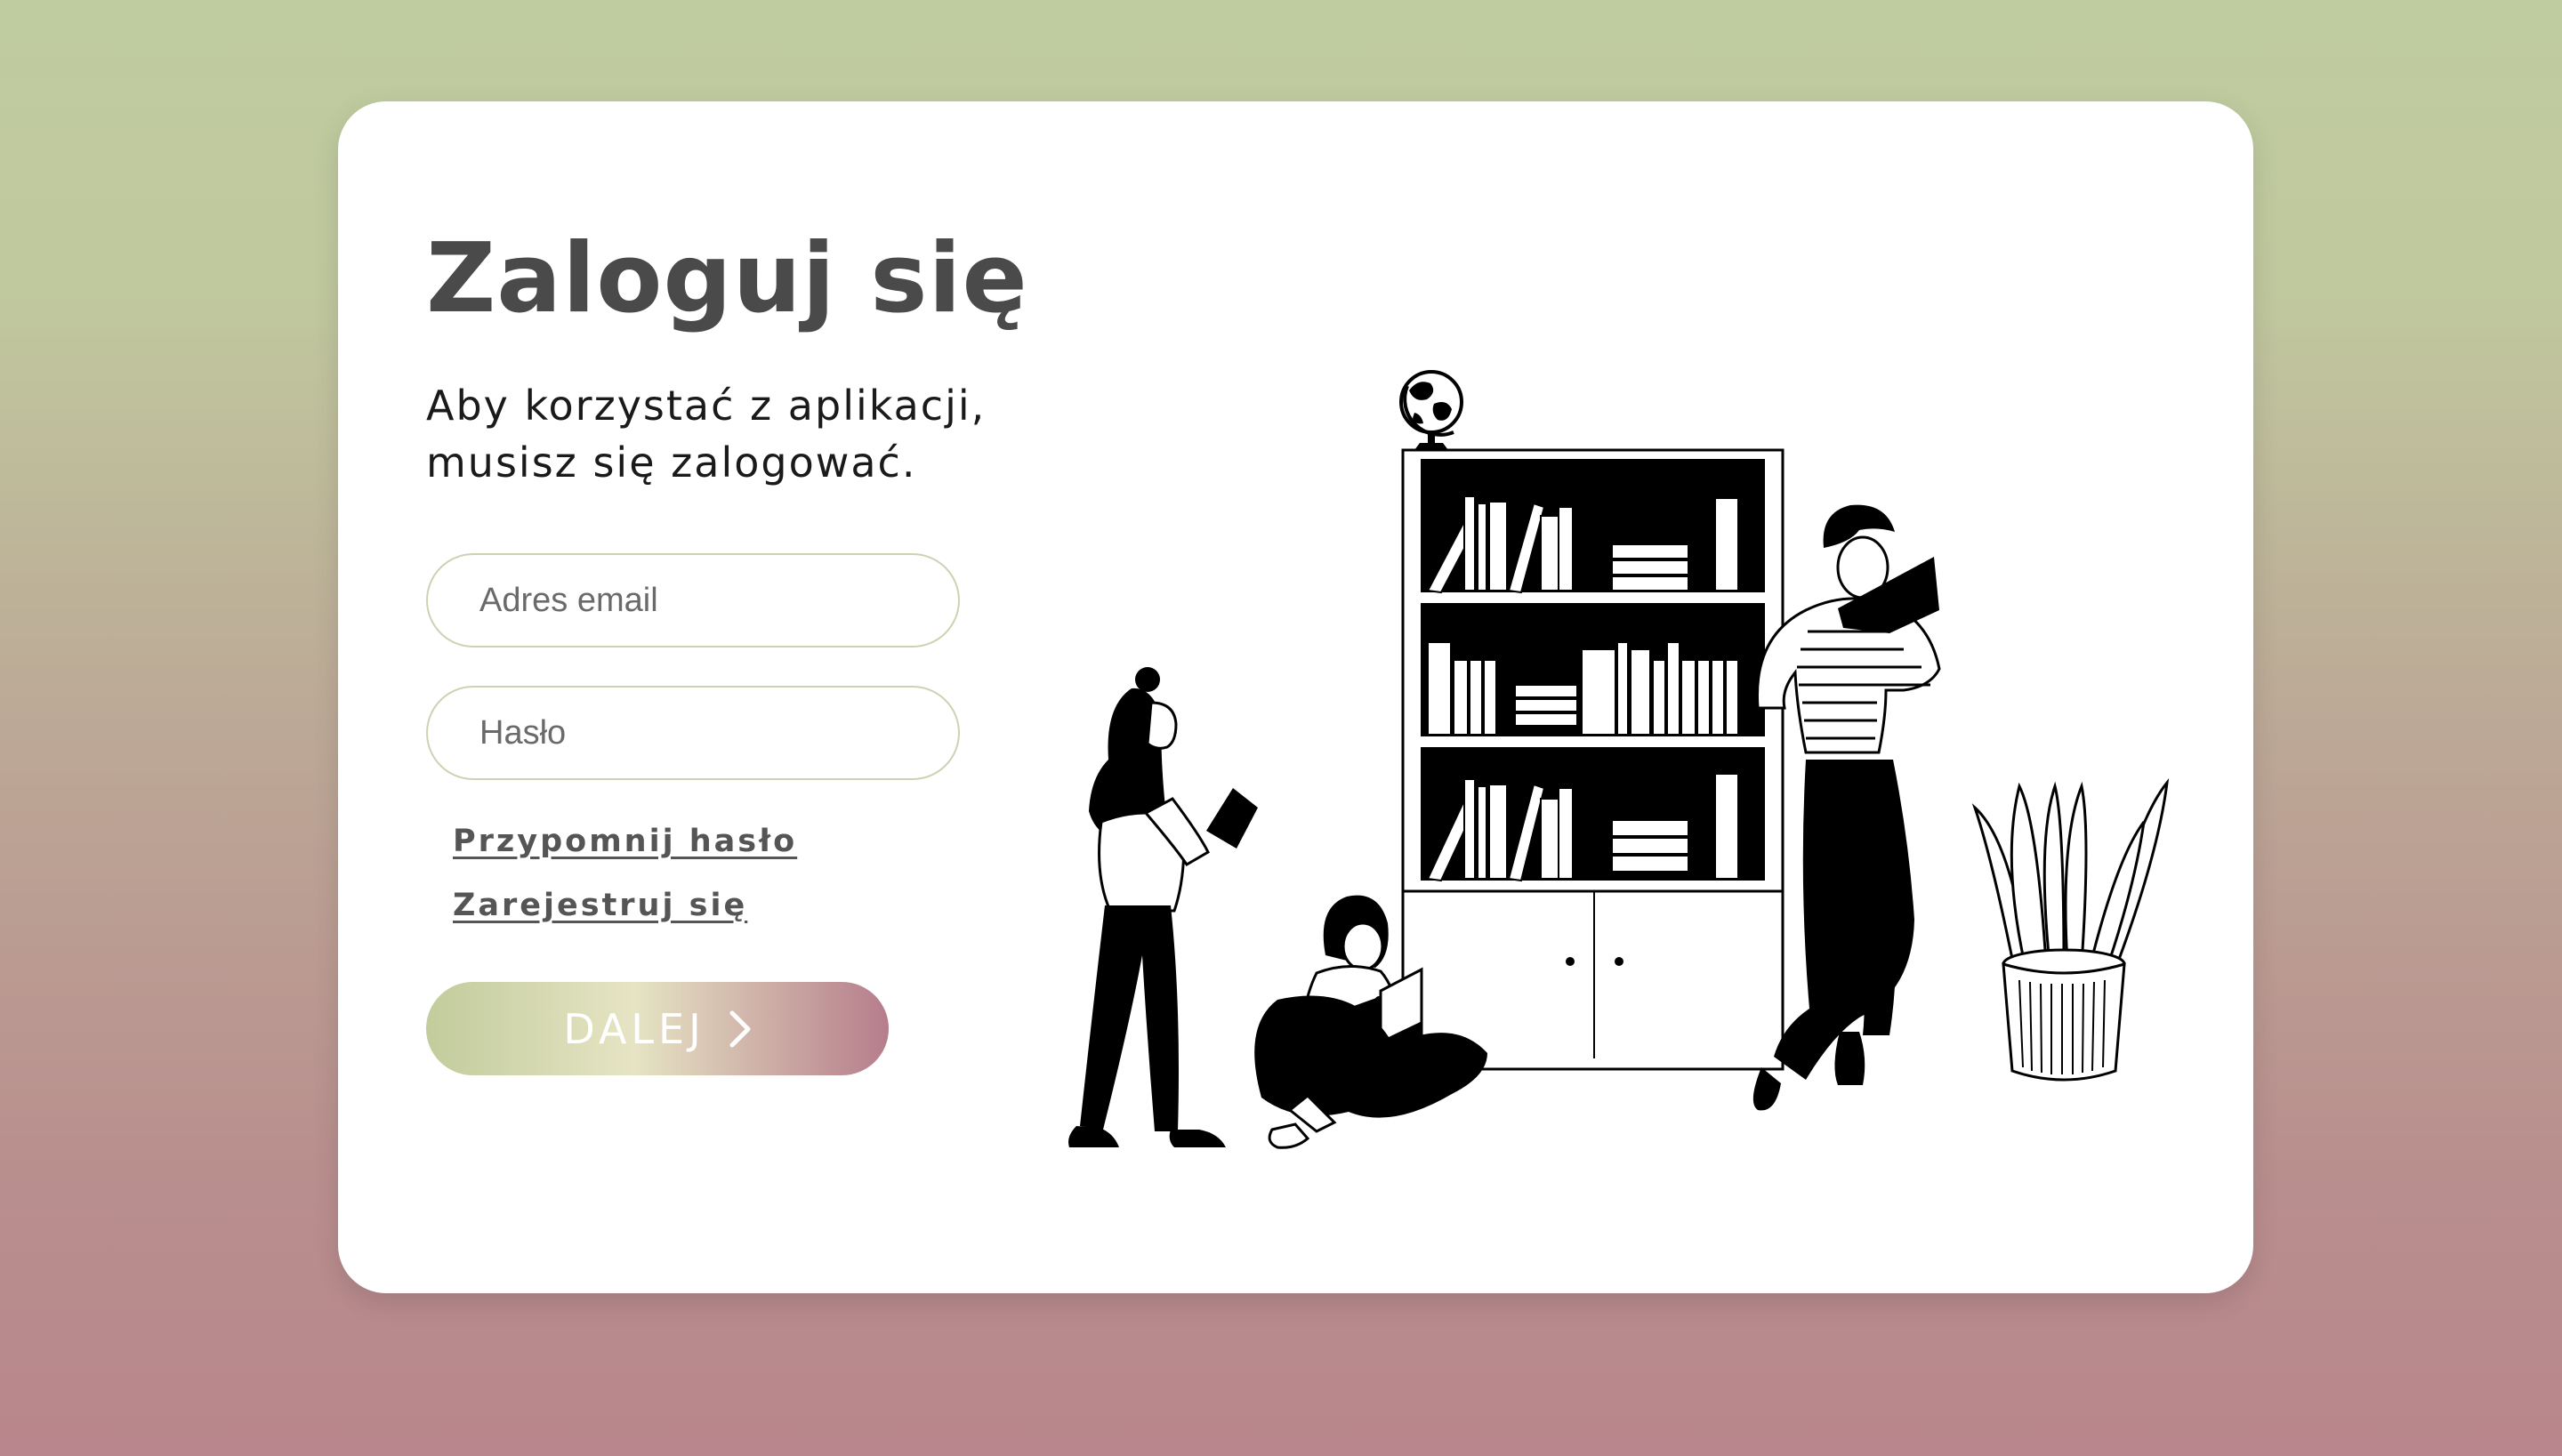  I want to click on page-title: Zaloguj się, so click(727, 278).